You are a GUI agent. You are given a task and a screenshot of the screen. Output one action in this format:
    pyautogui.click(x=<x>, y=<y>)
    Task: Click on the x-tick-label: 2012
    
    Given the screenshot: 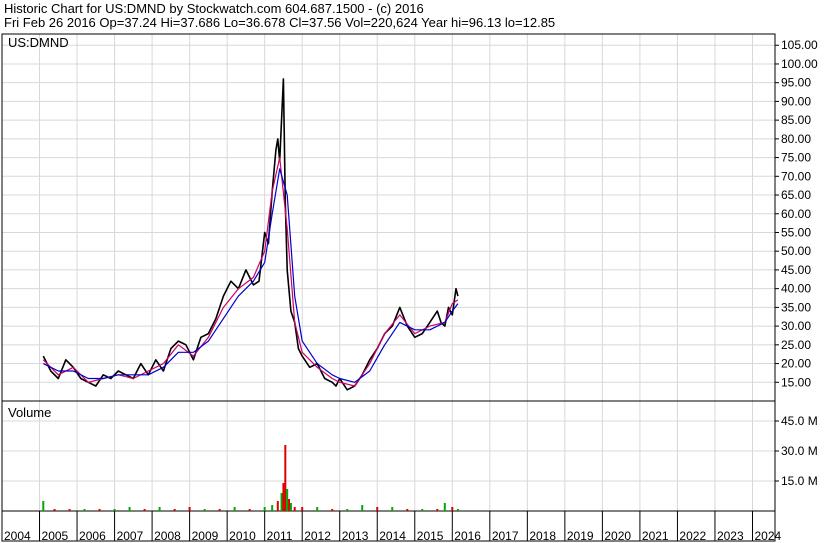 What is the action you would take?
    pyautogui.click(x=317, y=536)
    